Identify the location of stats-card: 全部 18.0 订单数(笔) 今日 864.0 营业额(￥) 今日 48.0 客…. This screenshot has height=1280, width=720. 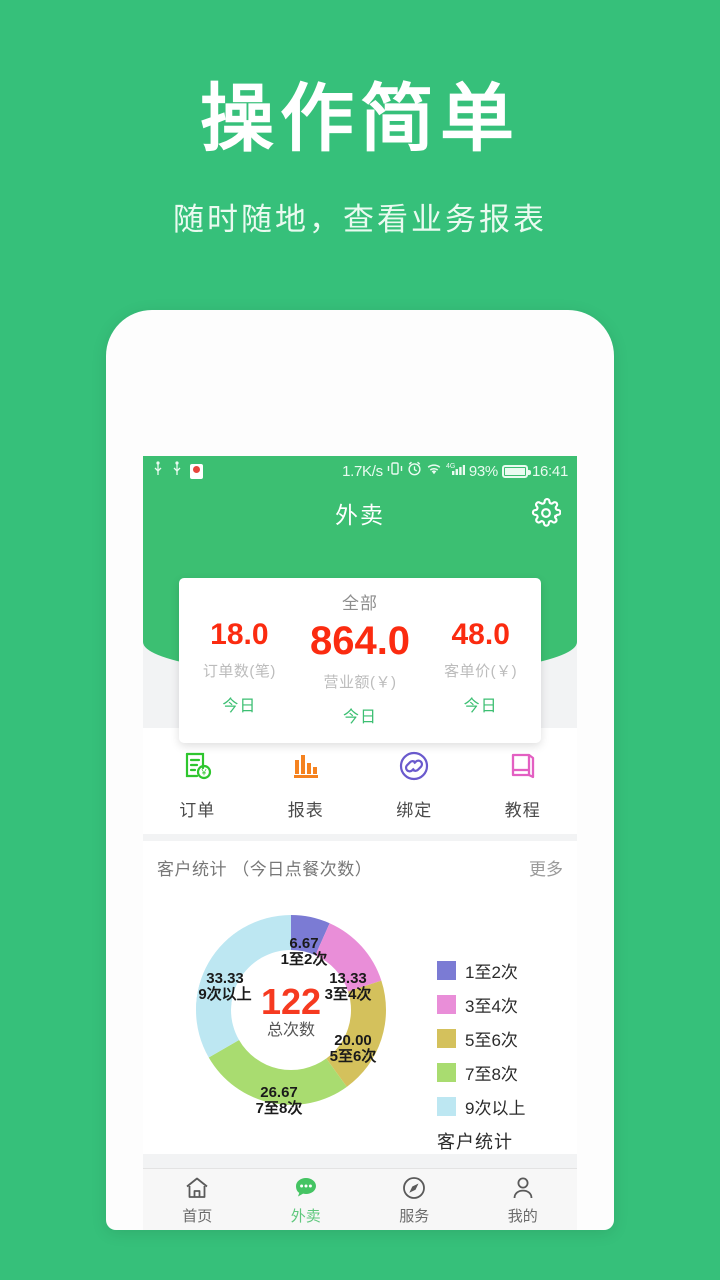
(360, 660).